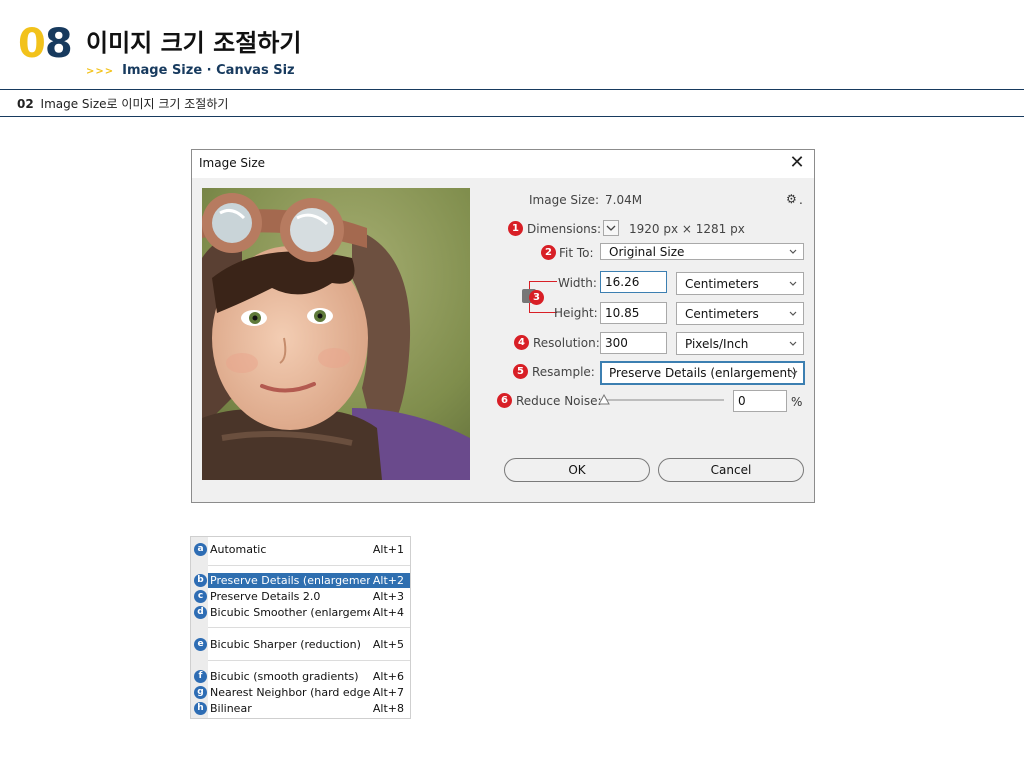 The height and width of the screenshot is (768, 1024). Describe the element at coordinates (309, 596) in the screenshot. I see `menu-item-preserve-details-2: Preserve Details 2.0 Alt+3` at that location.